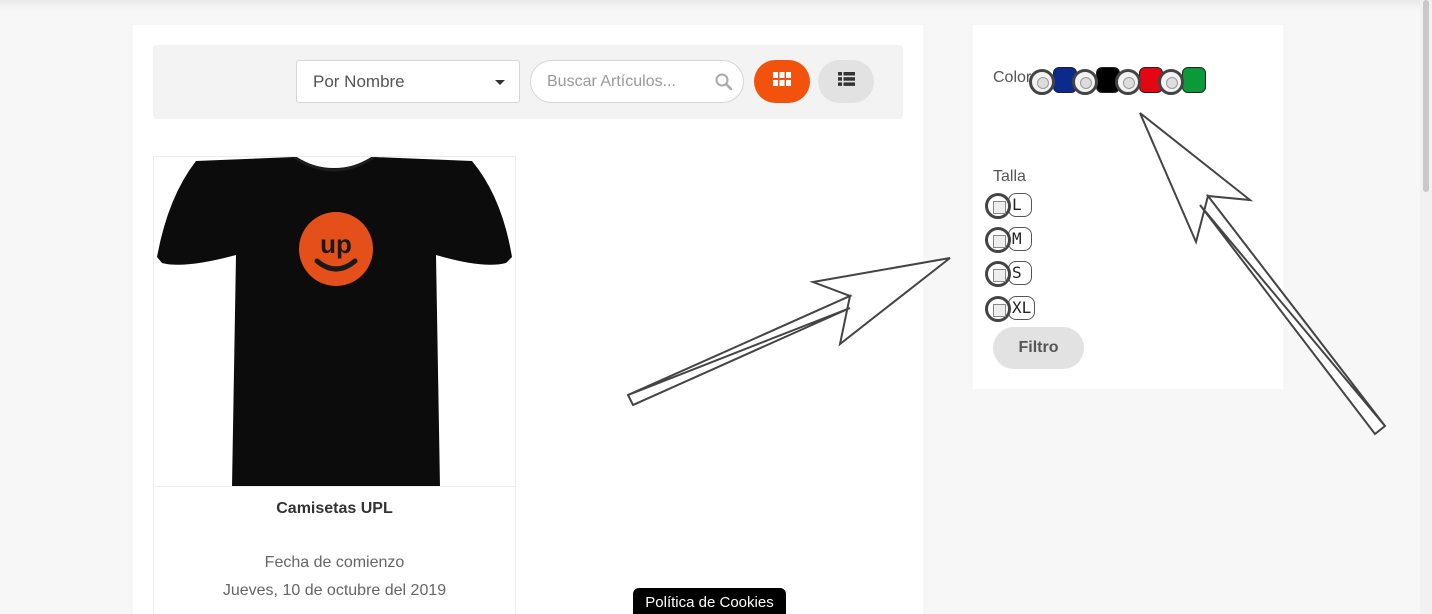 The width and height of the screenshot is (1432, 614). Describe the element at coordinates (334, 590) in the screenshot. I see `product-date: Jueves, 10 de octubre del 2019` at that location.